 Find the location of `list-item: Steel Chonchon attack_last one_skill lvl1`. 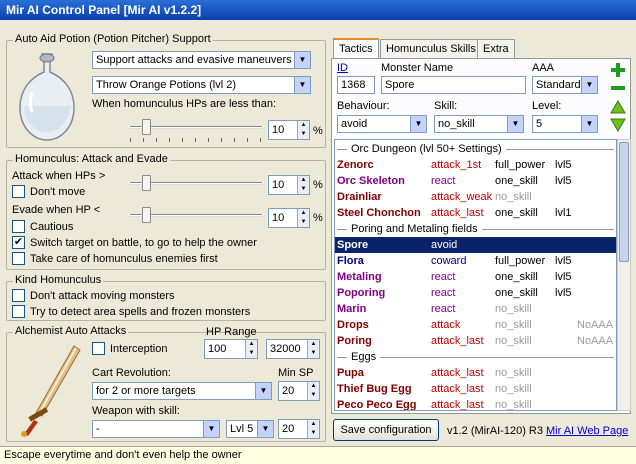

list-item: Steel Chonchon attack_last one_skill lvl1 is located at coordinates (475, 213).